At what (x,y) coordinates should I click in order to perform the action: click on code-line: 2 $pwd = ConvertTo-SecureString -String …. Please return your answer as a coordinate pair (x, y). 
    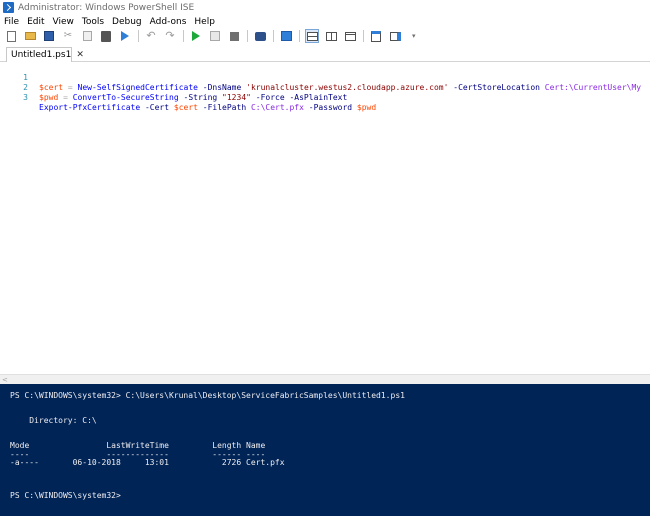
    Looking at the image, I should click on (325, 87).